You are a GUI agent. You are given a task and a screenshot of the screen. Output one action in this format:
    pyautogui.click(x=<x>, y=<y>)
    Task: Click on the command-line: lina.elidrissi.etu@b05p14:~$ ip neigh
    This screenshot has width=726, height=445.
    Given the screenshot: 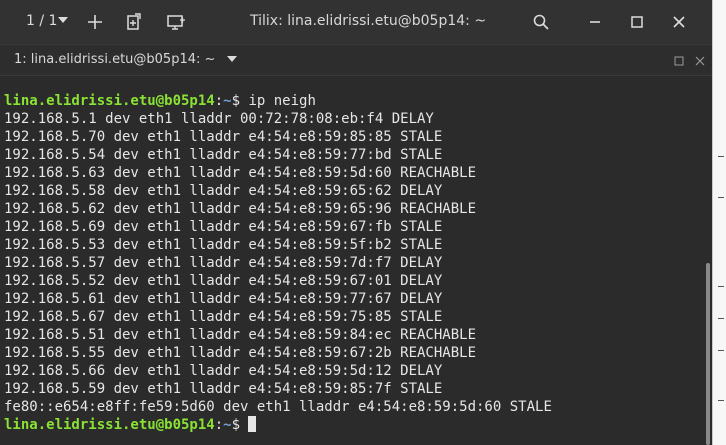 What is the action you would take?
    pyautogui.click(x=350, y=101)
    